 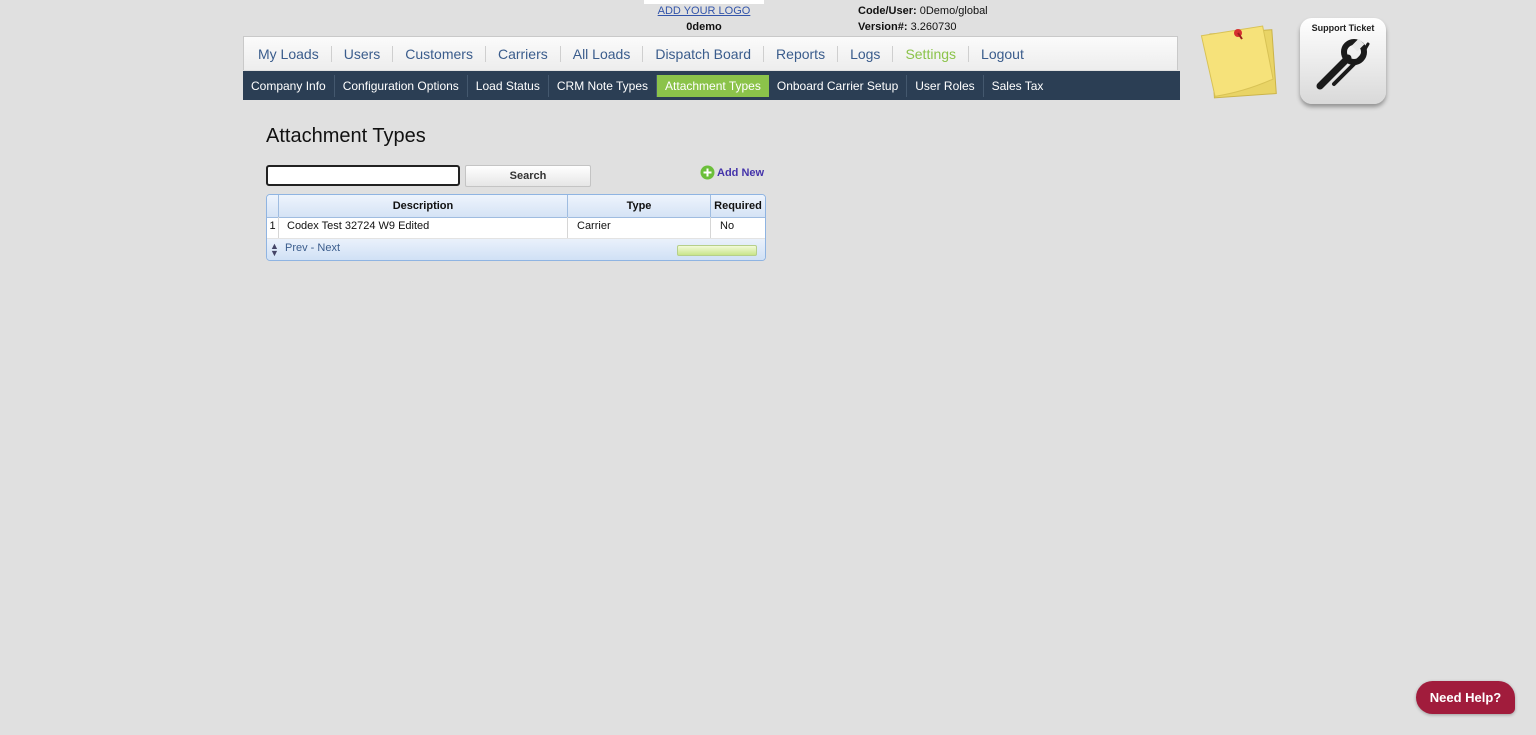 What do you see at coordinates (516, 249) in the screenshot?
I see `grid-pager: ▲ ▼ Prev - Next` at bounding box center [516, 249].